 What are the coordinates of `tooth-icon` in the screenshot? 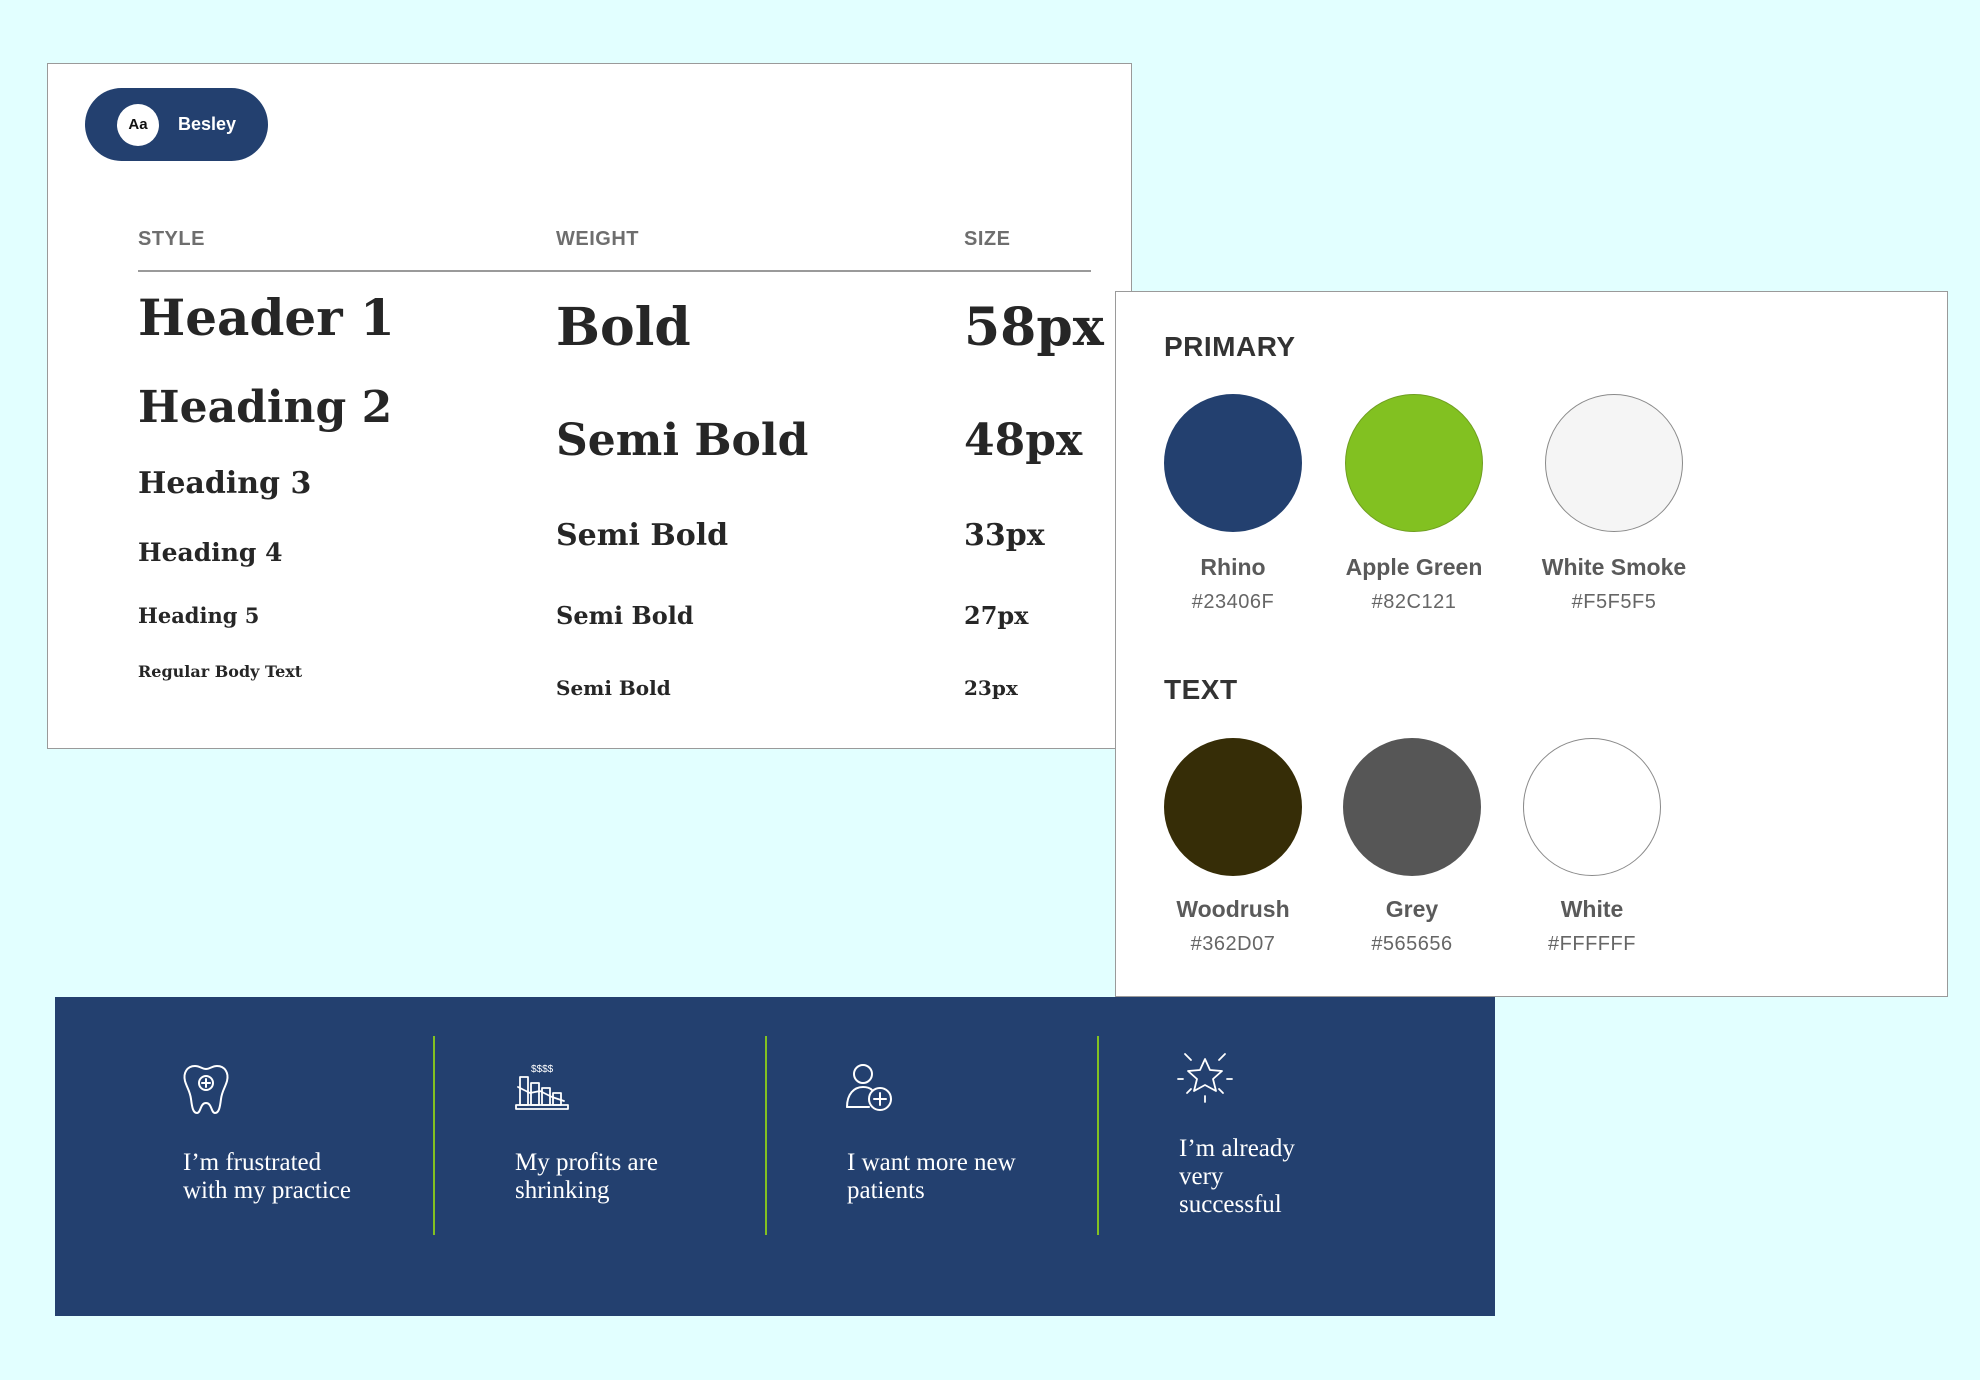 It's located at (206, 1089).